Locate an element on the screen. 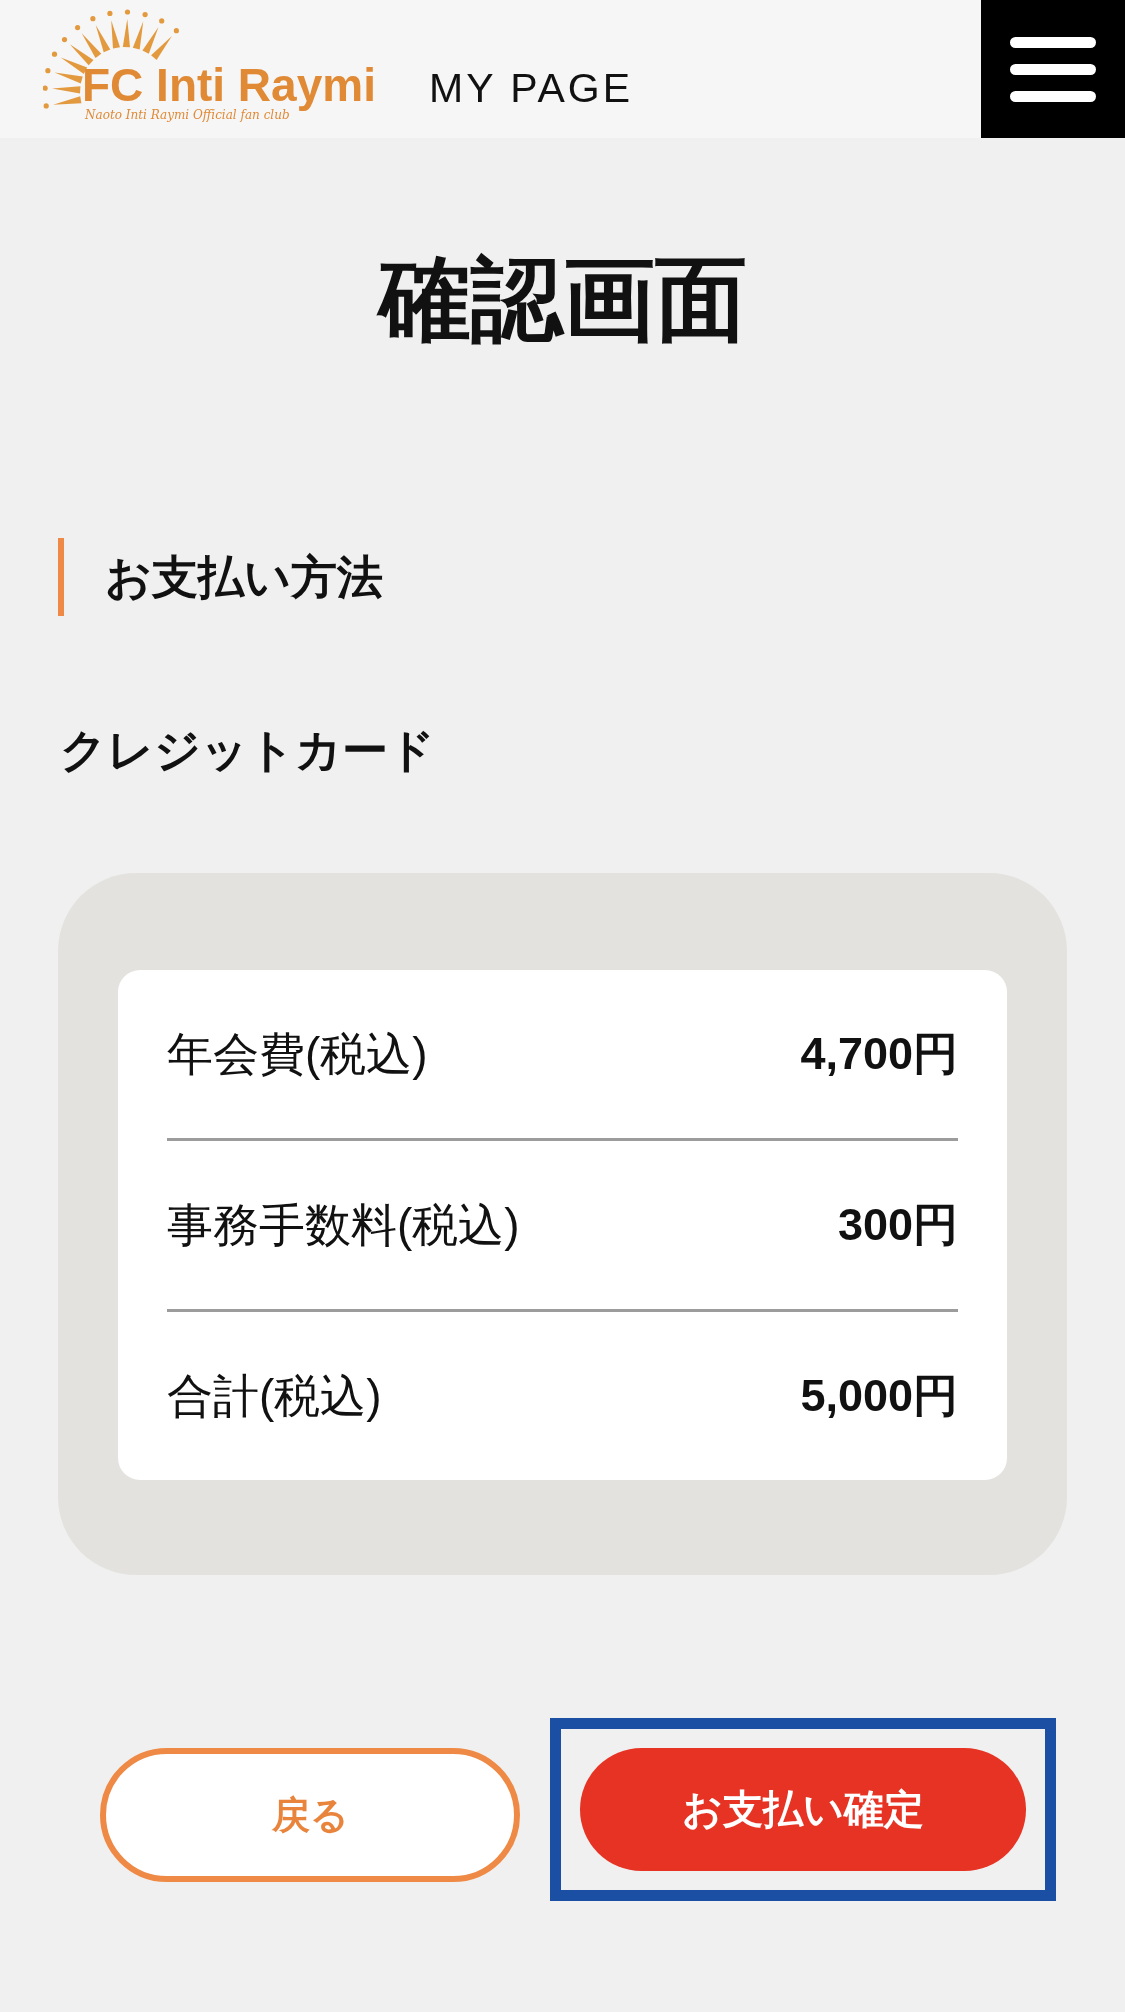 The height and width of the screenshot is (2012, 1125). fee-label: 年会費(税込) is located at coordinates (297, 1054).